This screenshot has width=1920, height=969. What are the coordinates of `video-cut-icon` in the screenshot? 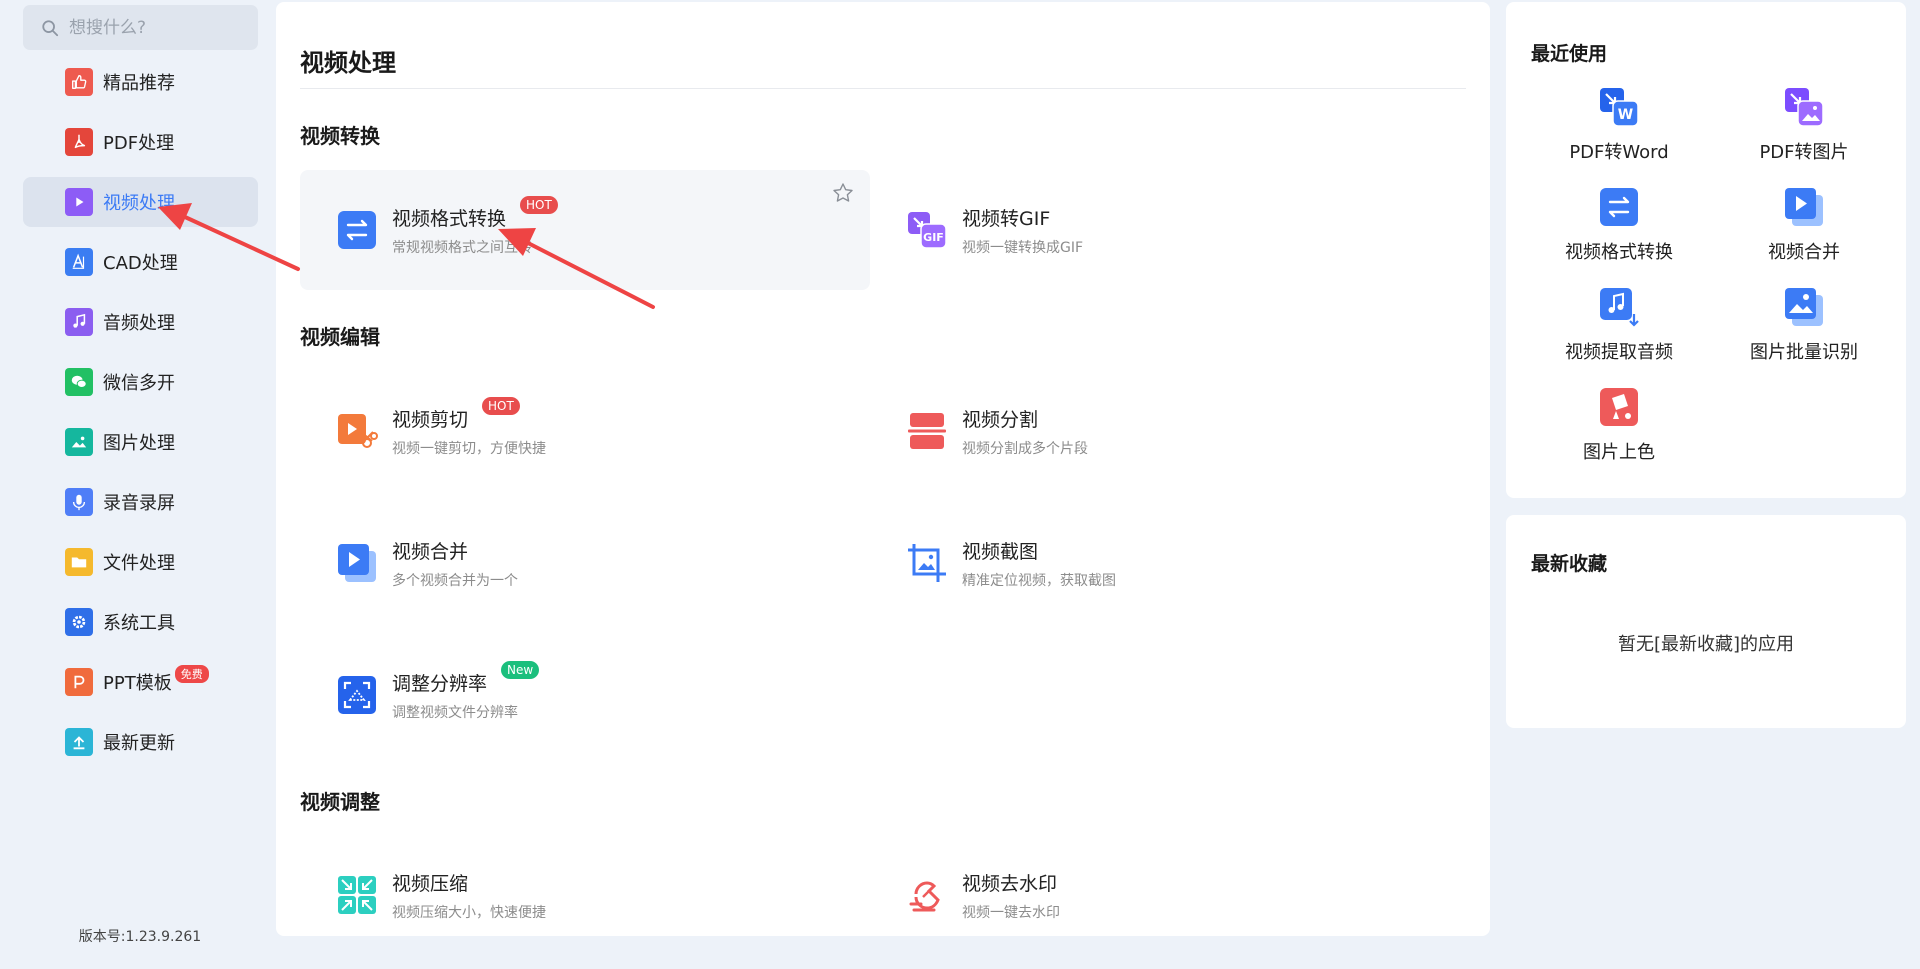 It's located at (357, 431).